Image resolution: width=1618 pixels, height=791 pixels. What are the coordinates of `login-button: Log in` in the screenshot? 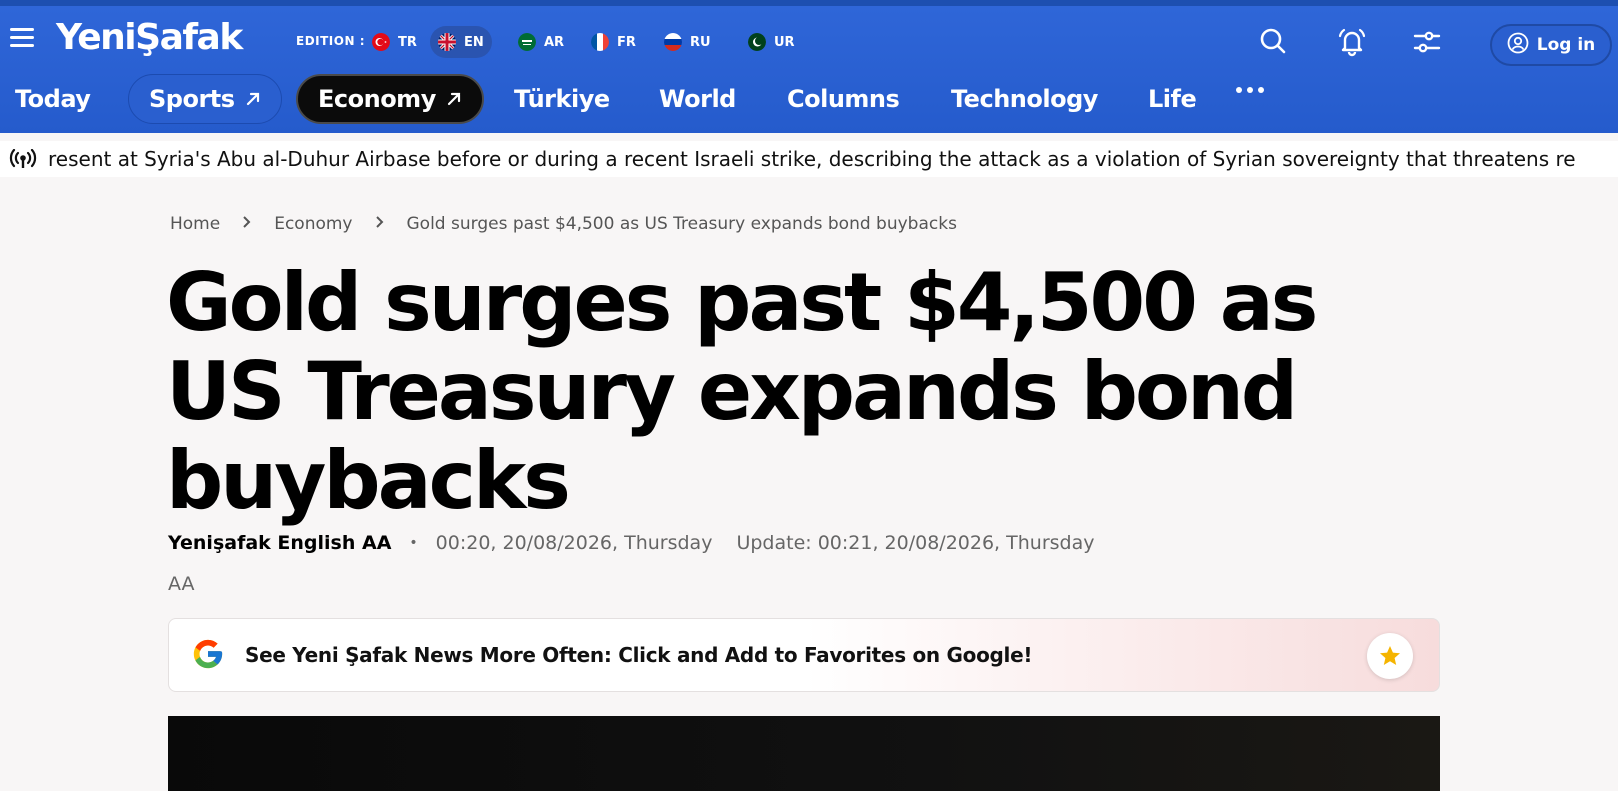 It's located at (1551, 45).